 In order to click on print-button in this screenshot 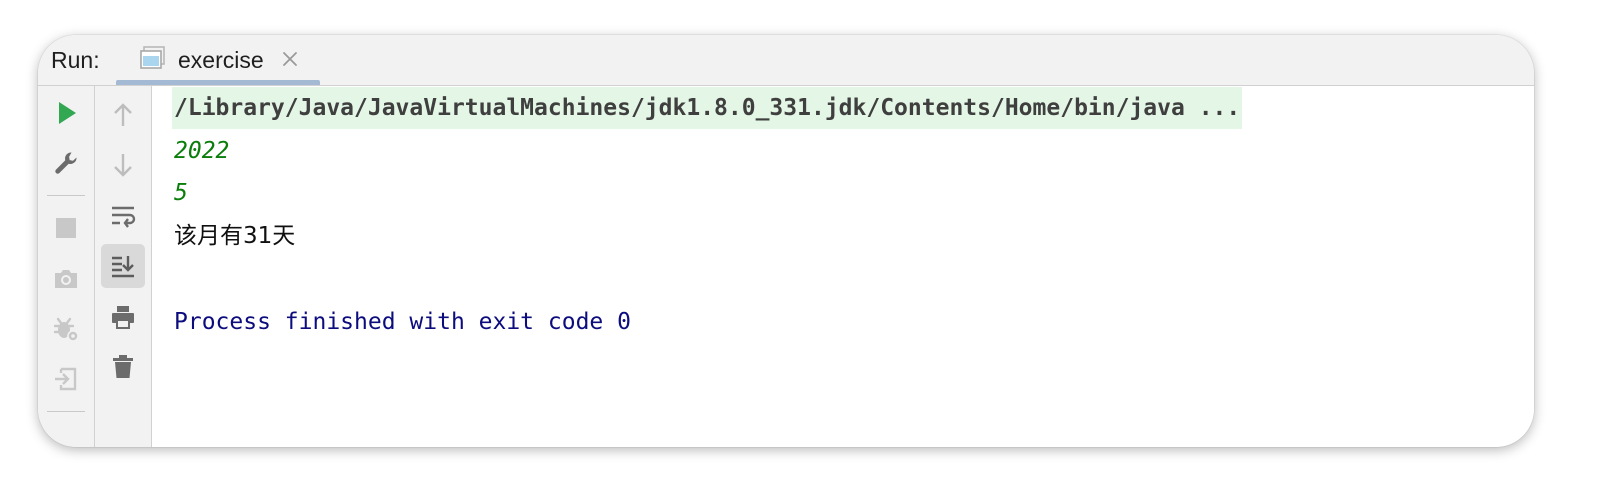, I will do `click(123, 317)`.